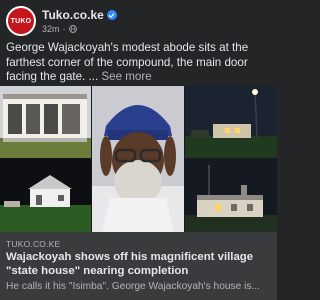 The width and height of the screenshot is (320, 300). I want to click on avatar: TUKO, so click(21, 21).